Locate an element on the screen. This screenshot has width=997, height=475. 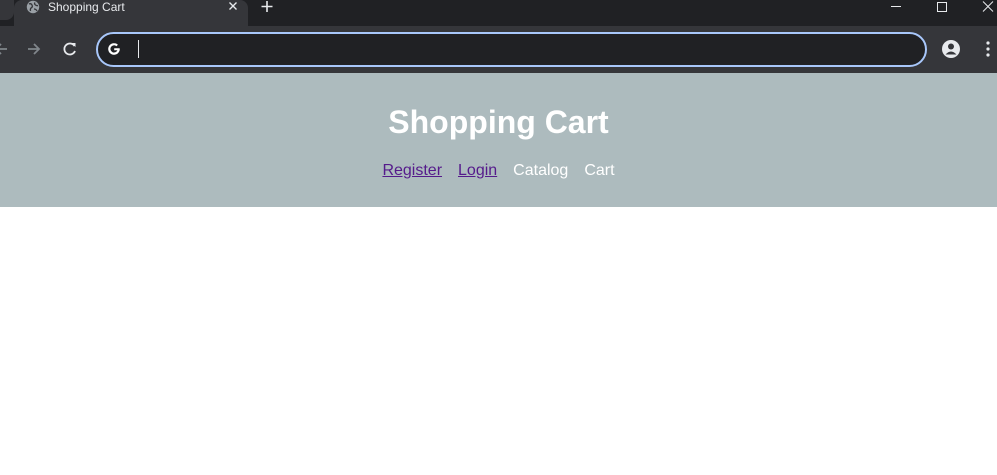
globe-icon is located at coordinates (33, 7).